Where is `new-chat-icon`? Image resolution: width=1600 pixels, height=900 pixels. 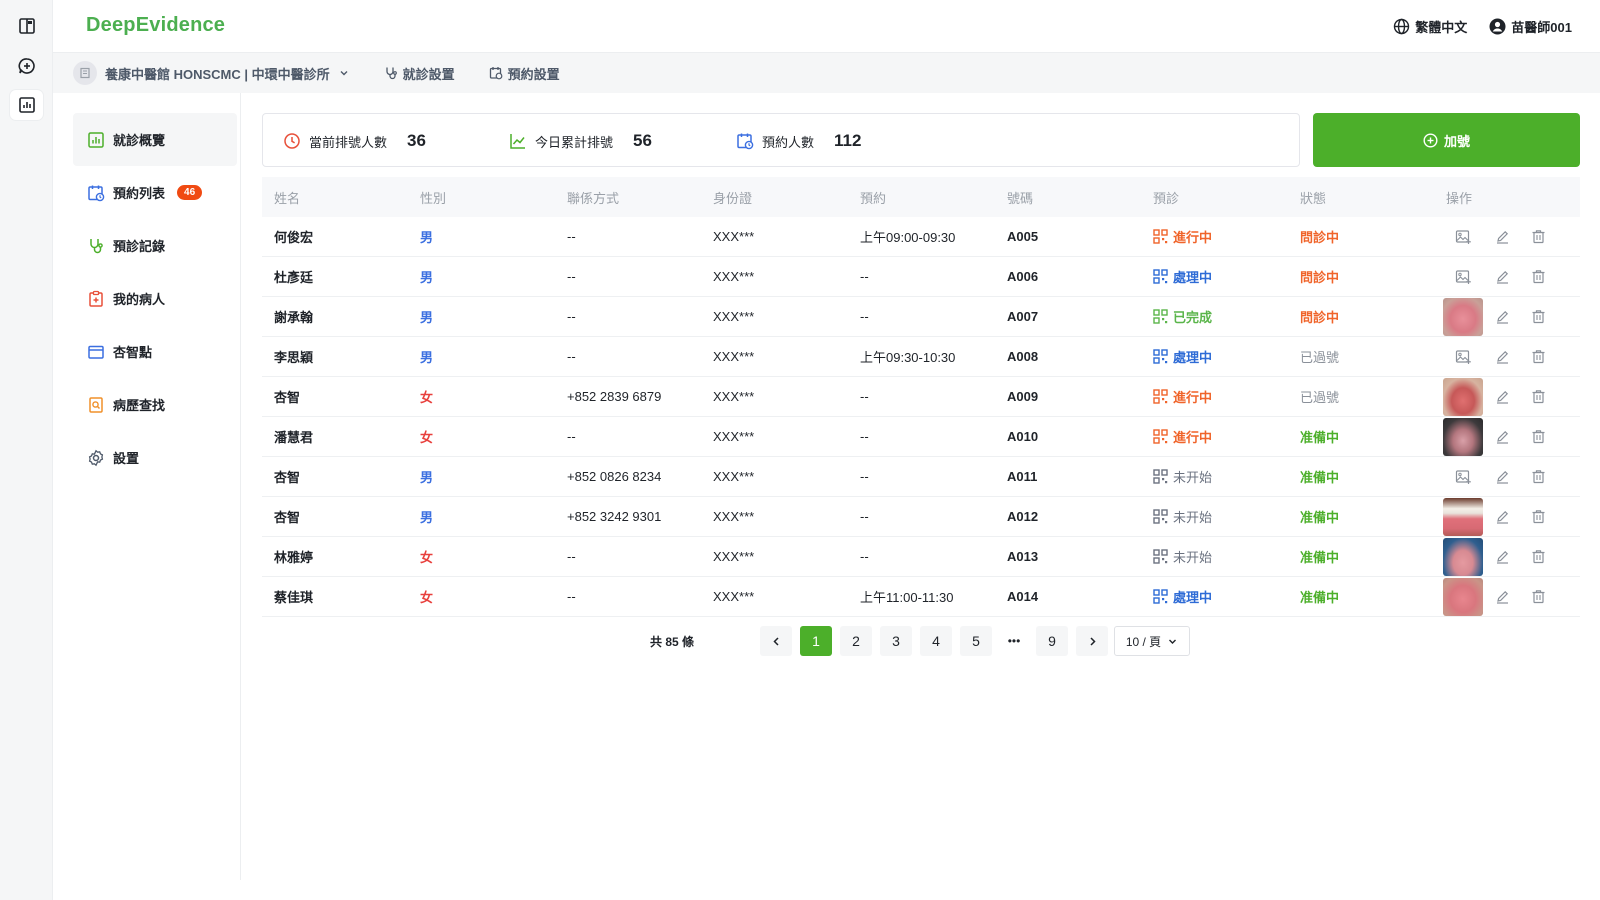 new-chat-icon is located at coordinates (26, 66).